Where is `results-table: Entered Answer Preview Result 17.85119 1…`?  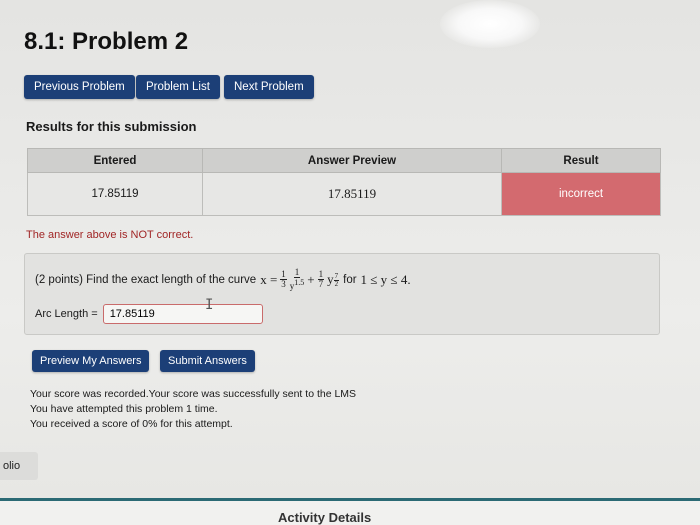
results-table: Entered Answer Preview Result 17.85119 1… is located at coordinates (344, 182).